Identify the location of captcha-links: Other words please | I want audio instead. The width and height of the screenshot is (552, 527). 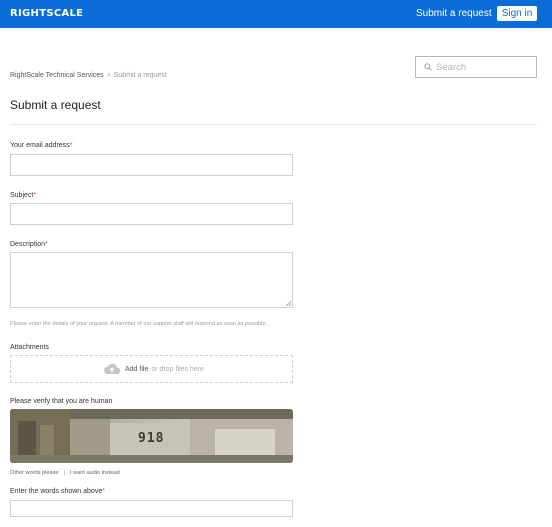
(65, 473).